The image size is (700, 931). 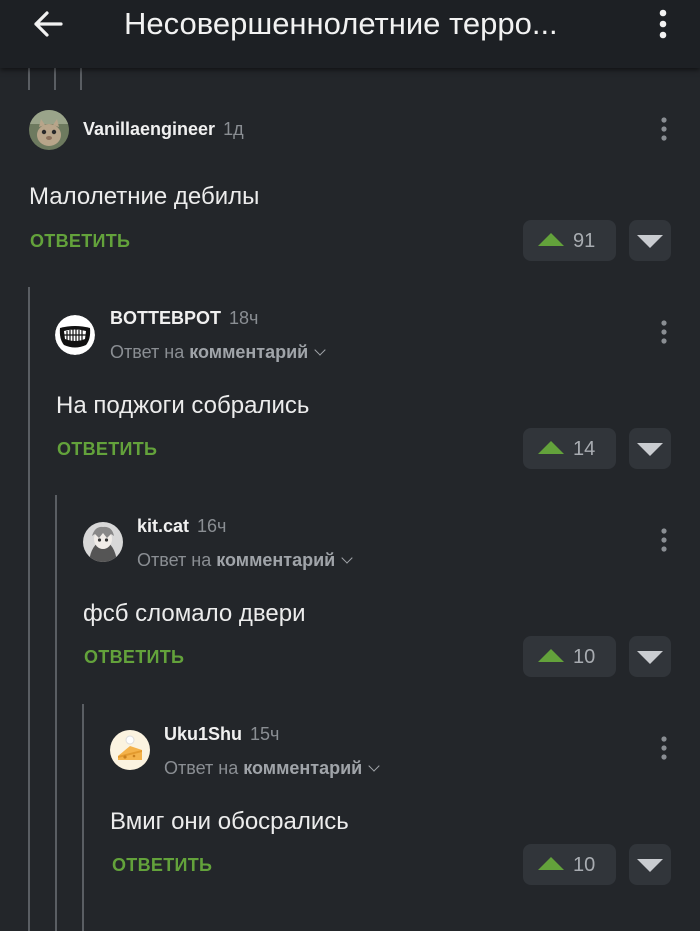 I want to click on upvote-button: 91, so click(x=569, y=240).